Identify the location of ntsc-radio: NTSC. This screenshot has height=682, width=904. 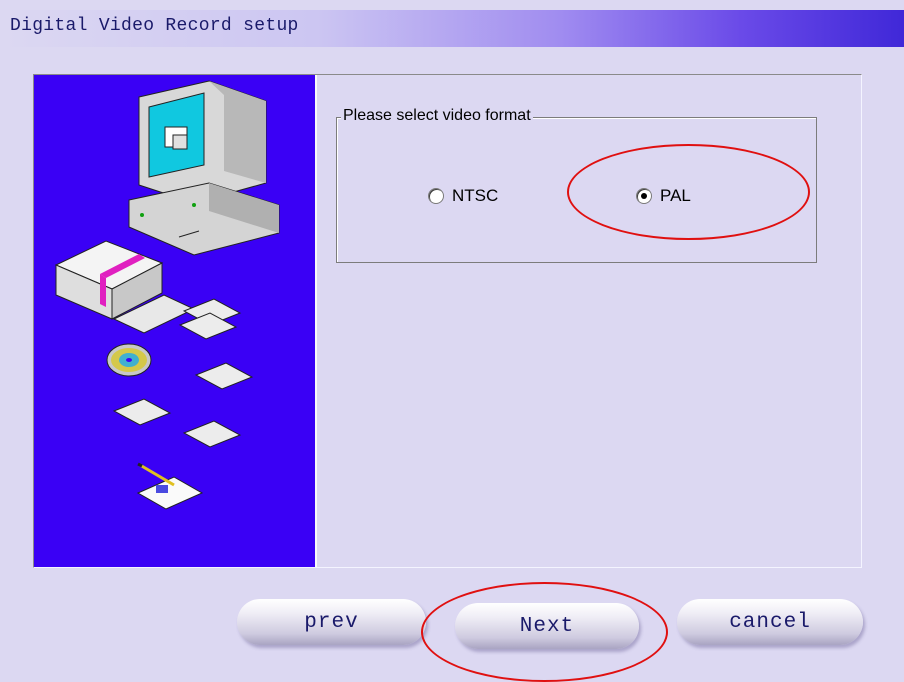
(463, 196).